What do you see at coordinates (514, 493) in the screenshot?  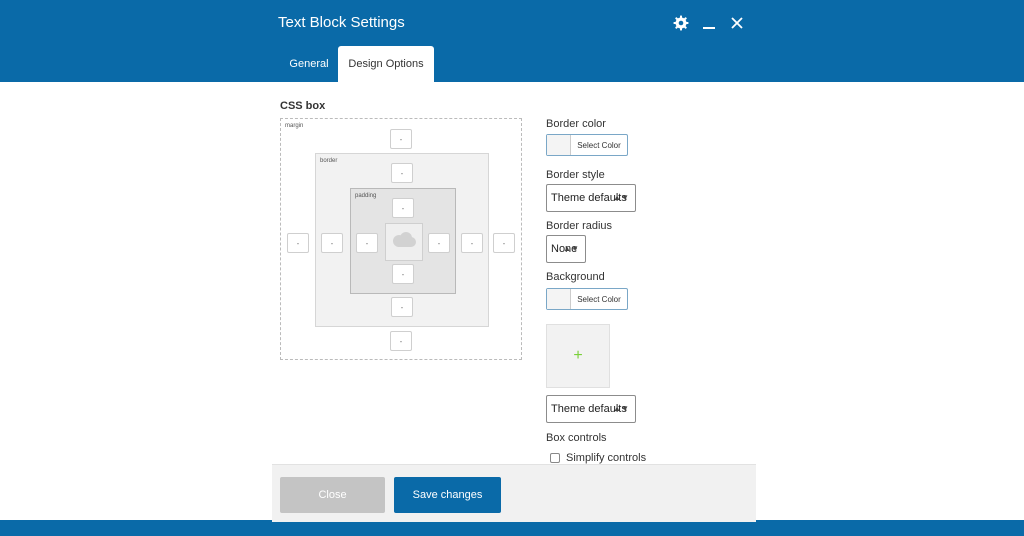 I see `modal-footer: Close Save changes` at bounding box center [514, 493].